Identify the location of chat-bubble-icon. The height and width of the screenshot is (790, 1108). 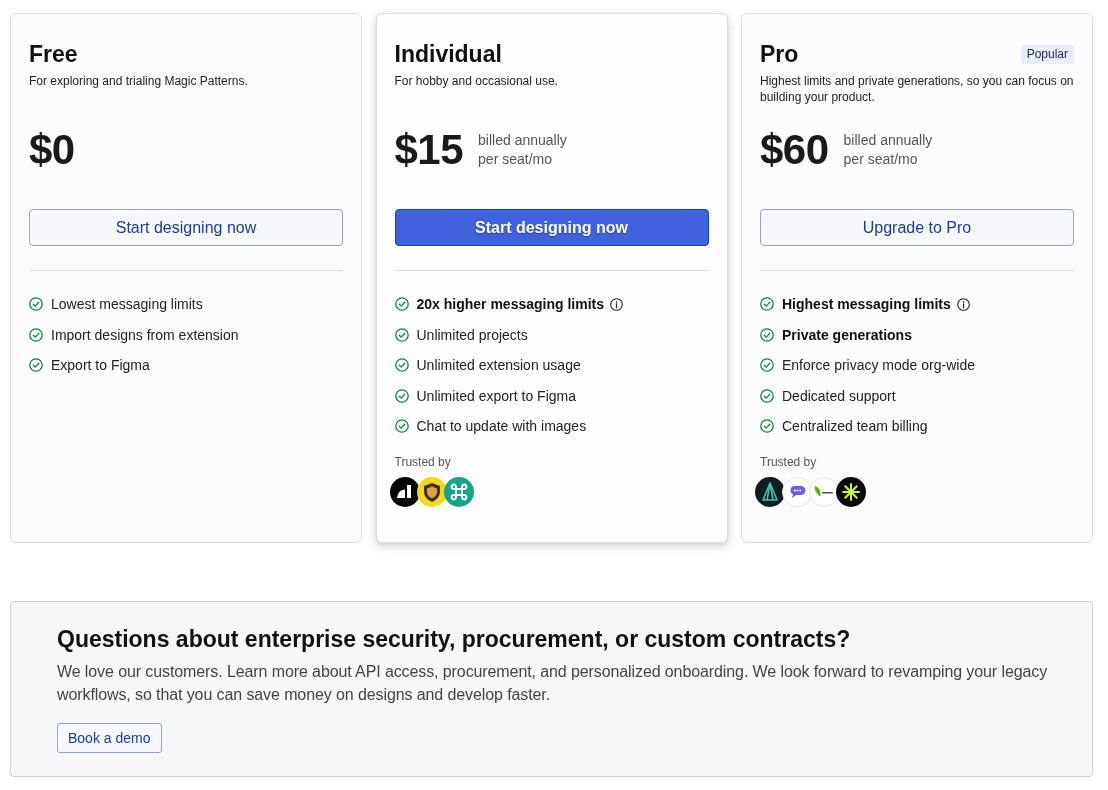
(797, 492).